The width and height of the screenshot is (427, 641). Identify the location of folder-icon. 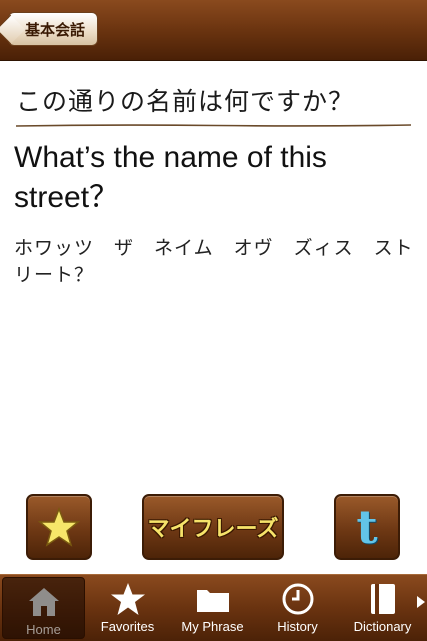
(212, 601).